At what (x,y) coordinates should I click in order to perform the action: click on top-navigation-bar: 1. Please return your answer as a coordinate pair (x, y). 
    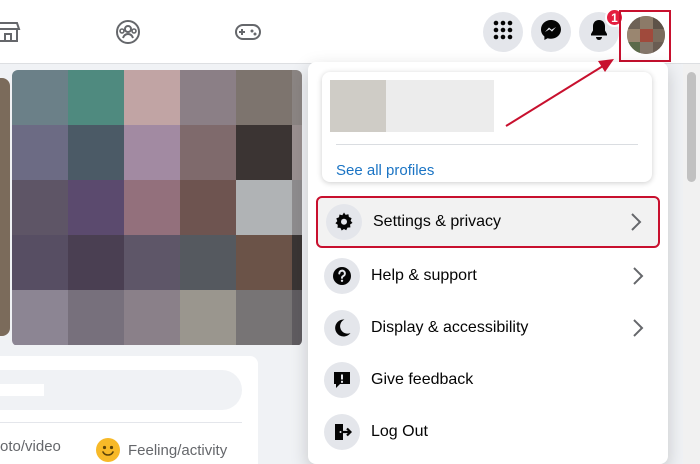
    Looking at the image, I should click on (350, 32).